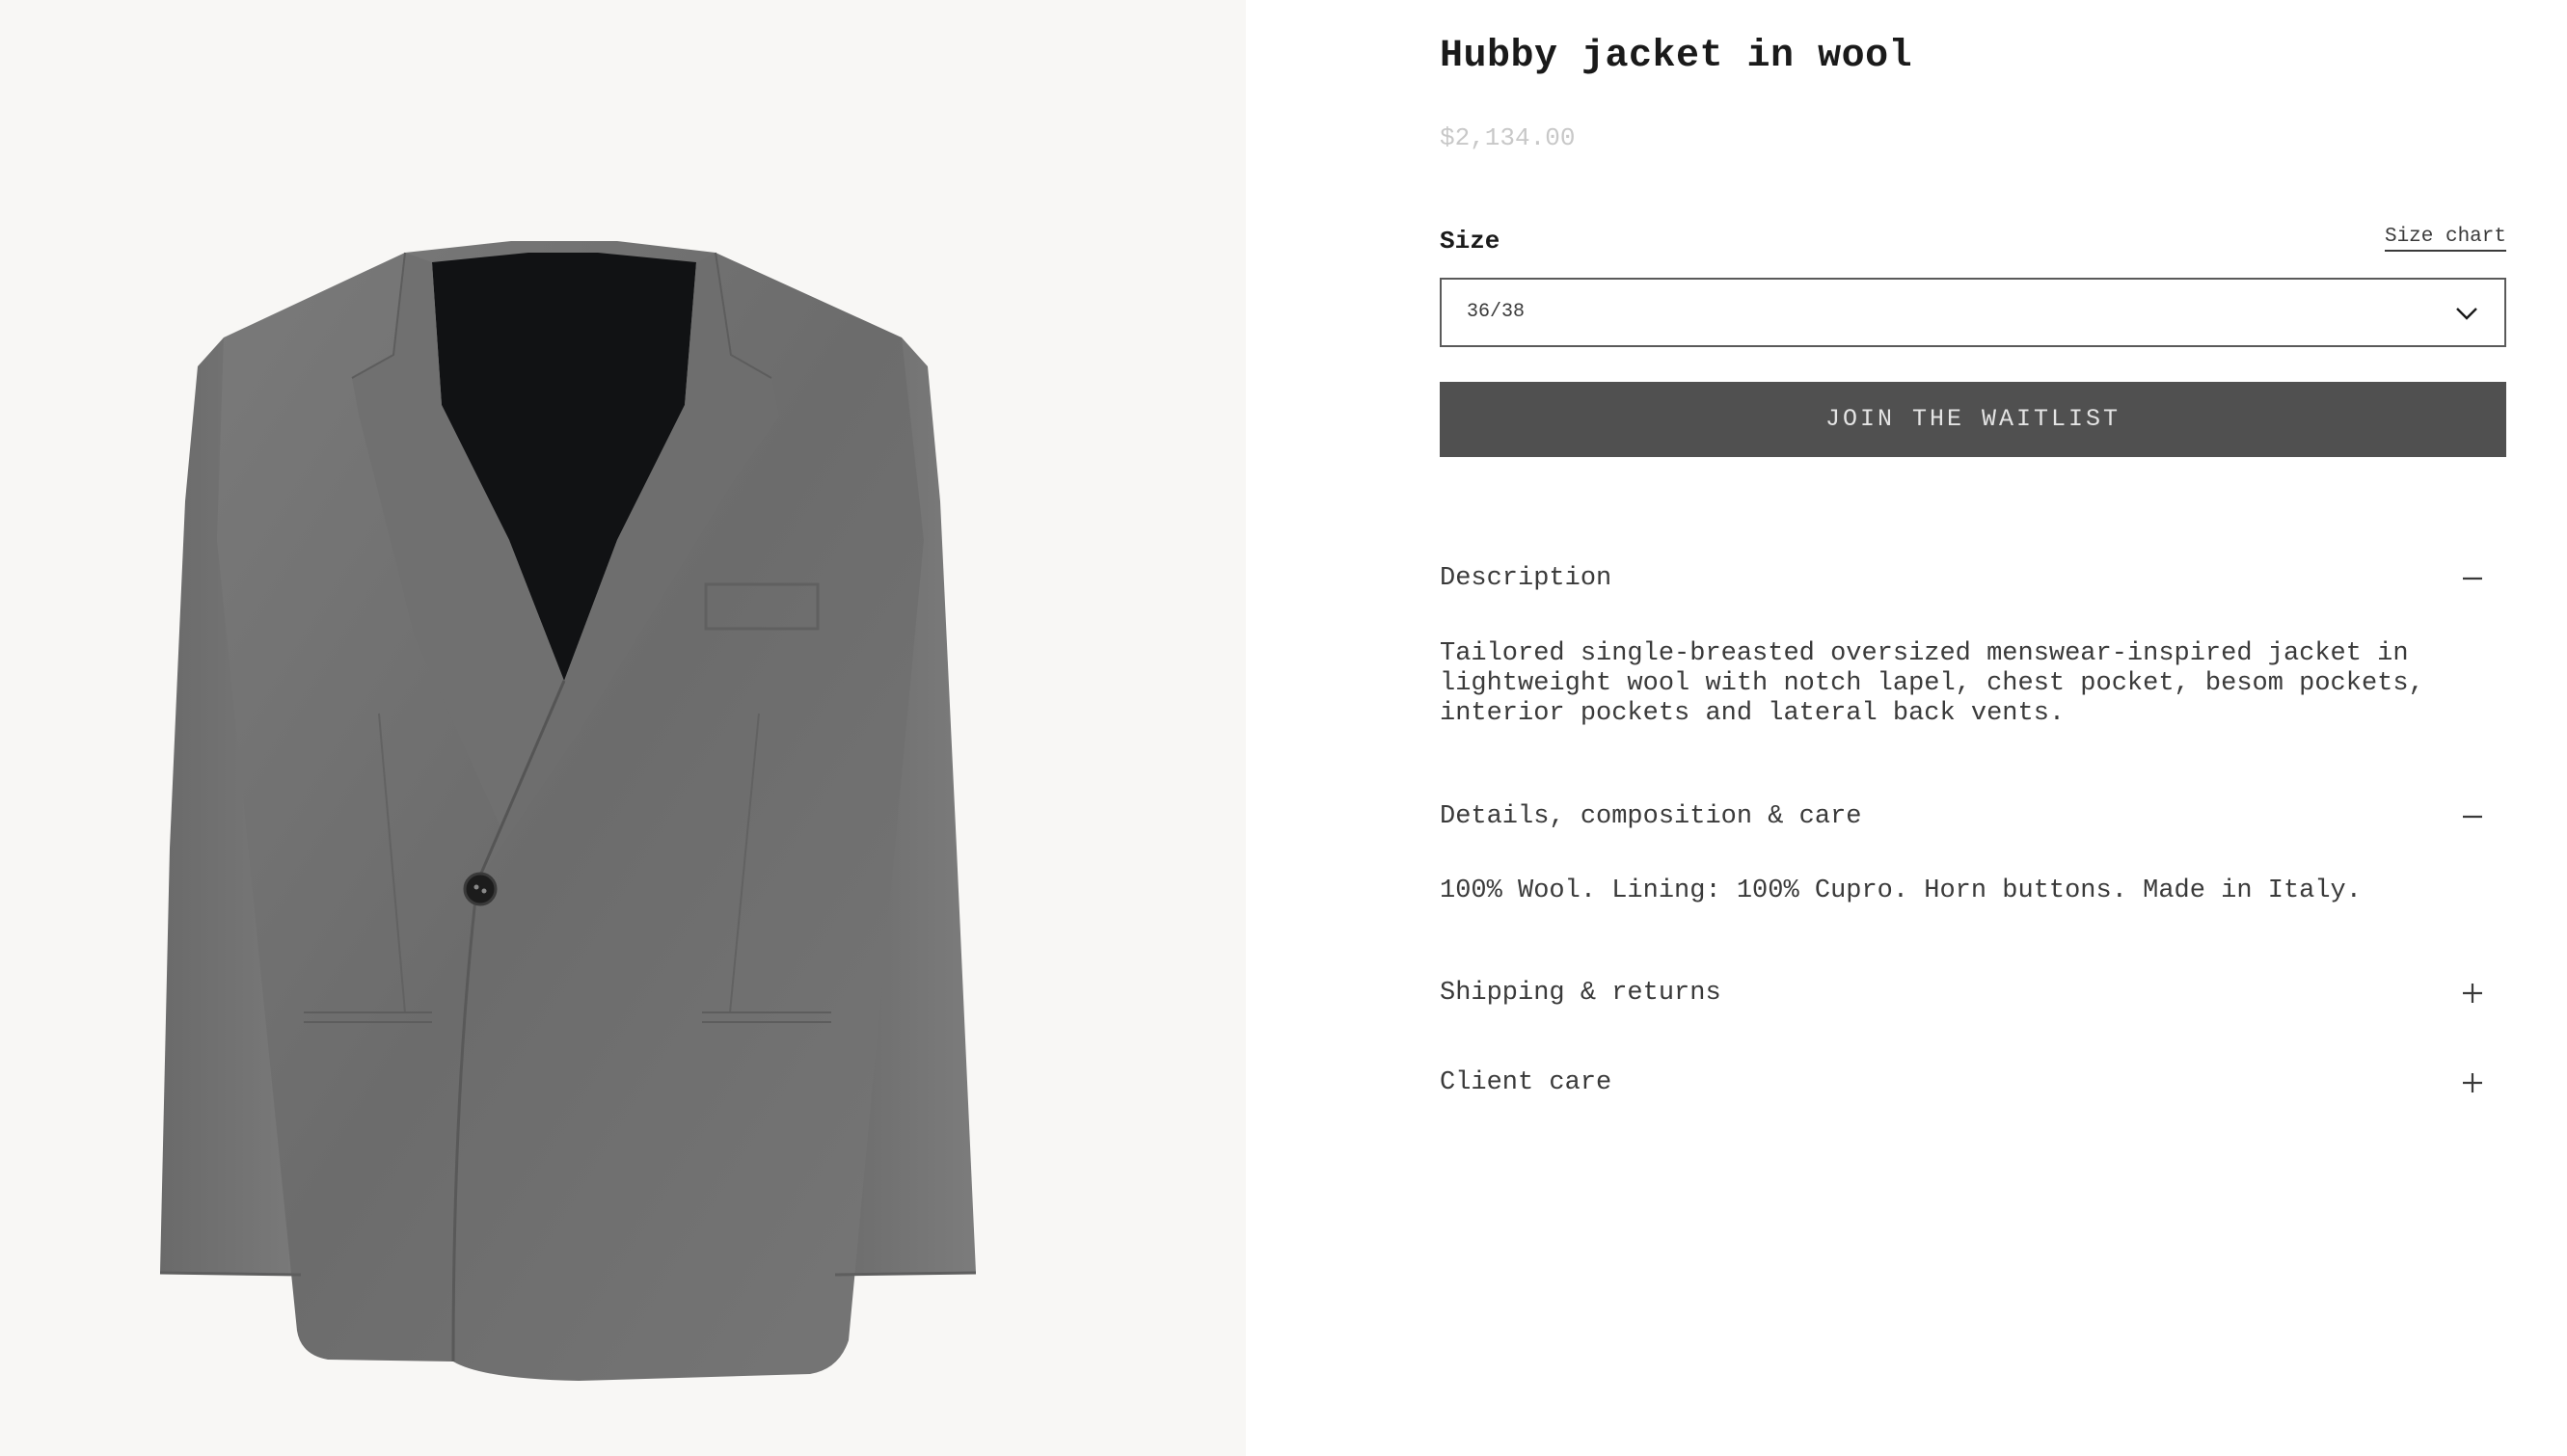 This screenshot has height=1456, width=2567. Describe the element at coordinates (1651, 816) in the screenshot. I see `accordion-details-label: Details, composition & care` at that location.